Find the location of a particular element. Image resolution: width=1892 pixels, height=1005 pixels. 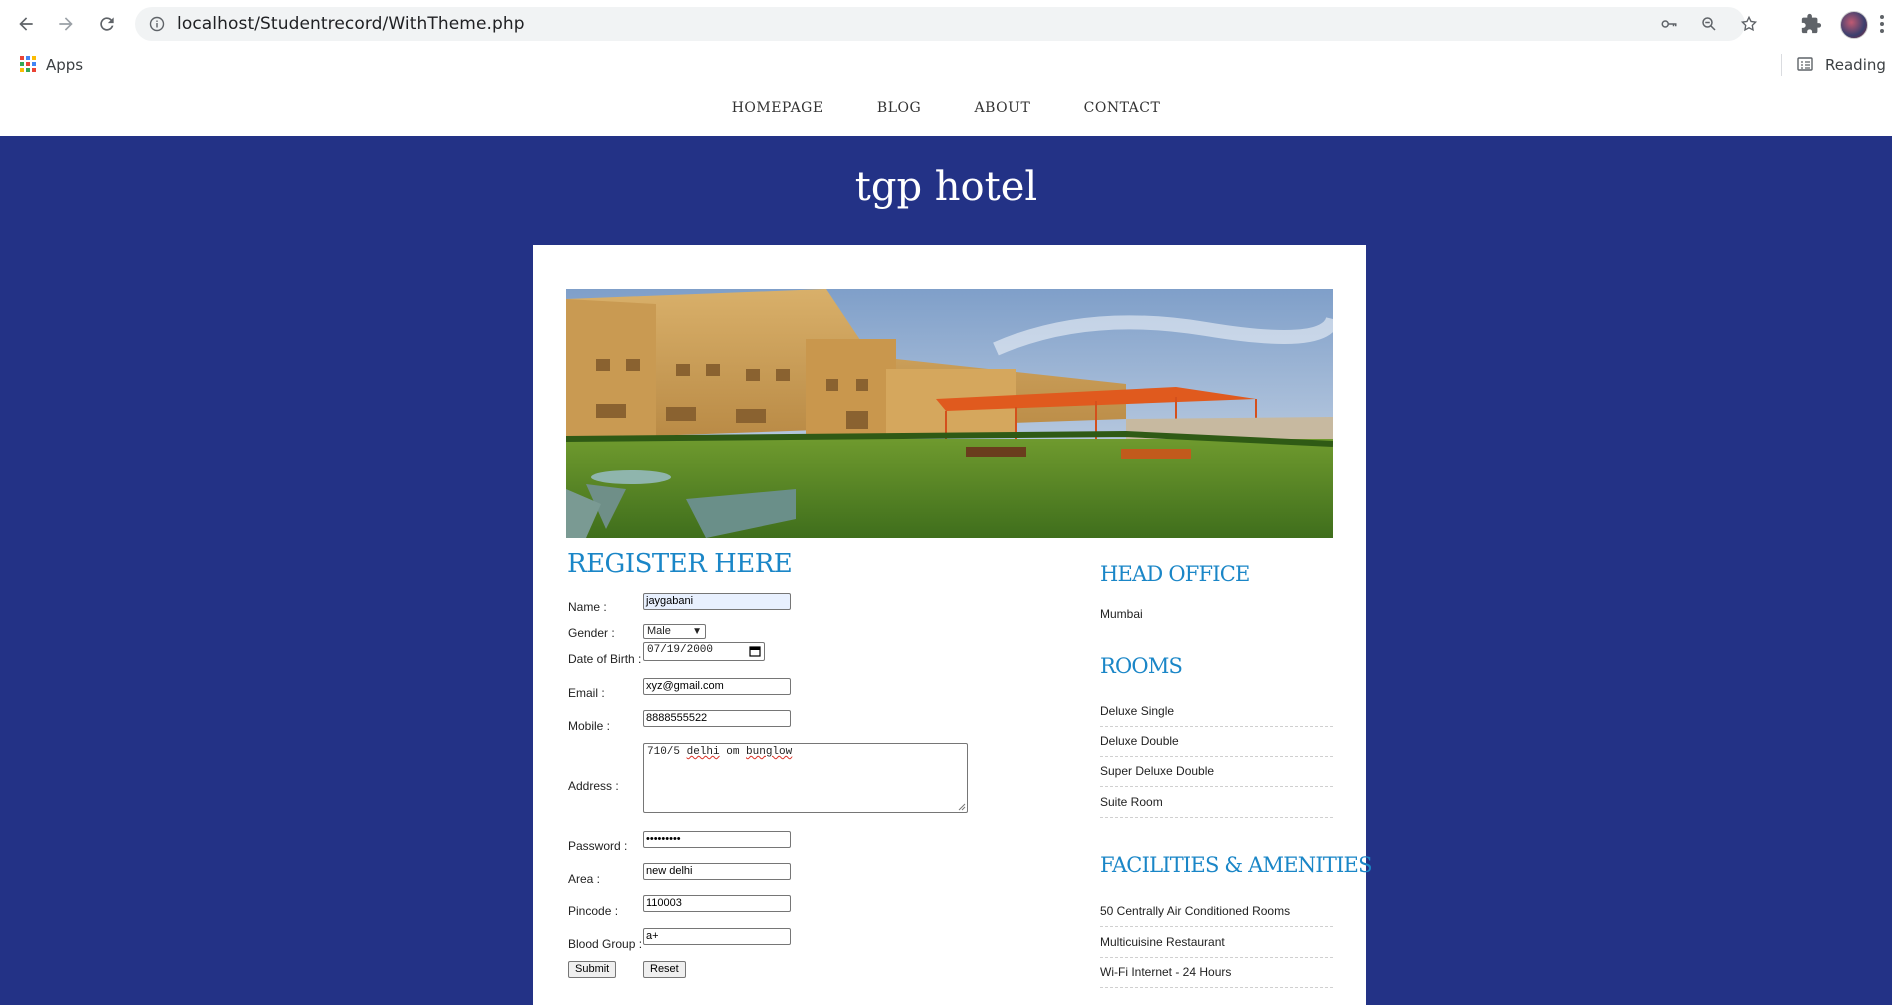

pincode-label: Pincode : is located at coordinates (593, 911).